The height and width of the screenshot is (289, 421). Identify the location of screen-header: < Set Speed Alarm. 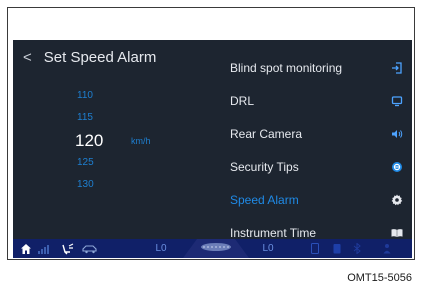
(89, 57).